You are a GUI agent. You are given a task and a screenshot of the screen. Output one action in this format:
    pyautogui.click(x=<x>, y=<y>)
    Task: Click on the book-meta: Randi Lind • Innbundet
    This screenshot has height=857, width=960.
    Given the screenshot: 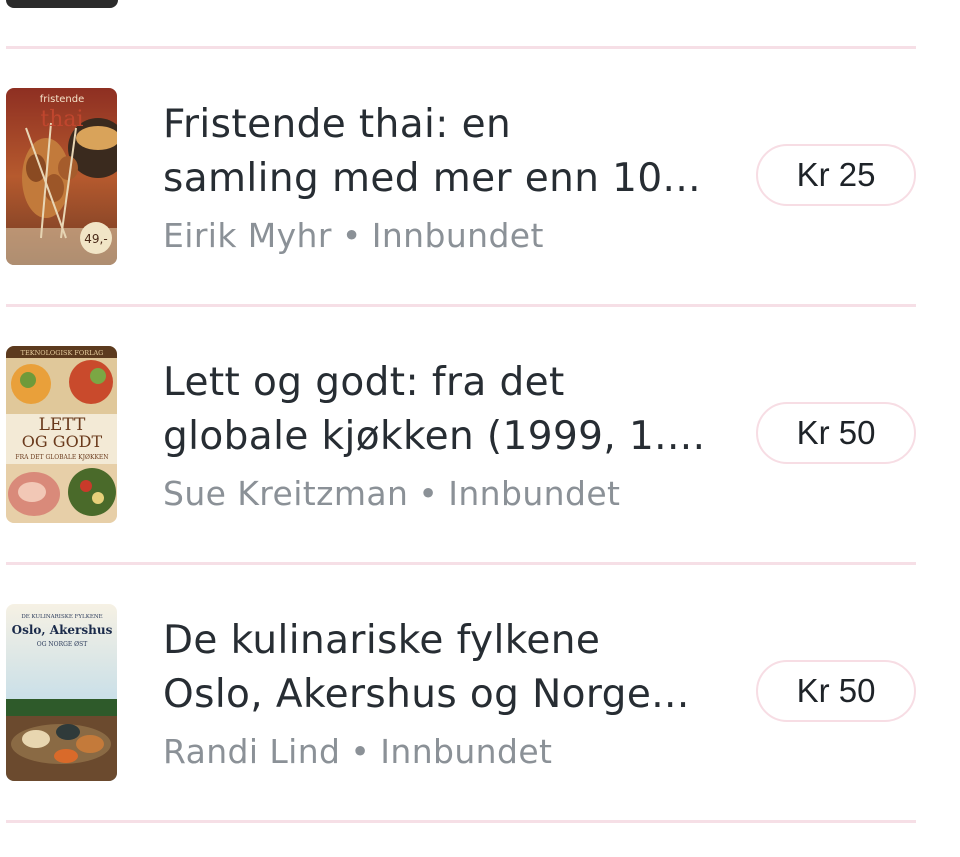 What is the action you would take?
    pyautogui.click(x=357, y=752)
    